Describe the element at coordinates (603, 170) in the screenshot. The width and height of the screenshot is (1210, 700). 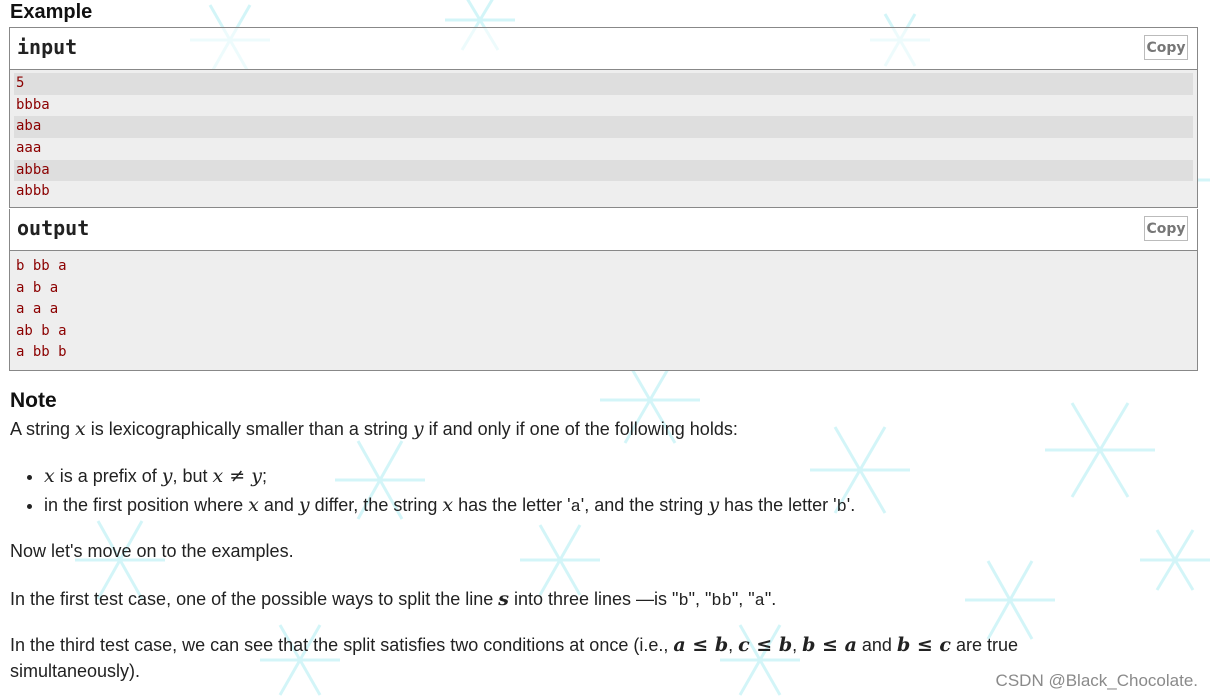
I see `input-line: abba` at that location.